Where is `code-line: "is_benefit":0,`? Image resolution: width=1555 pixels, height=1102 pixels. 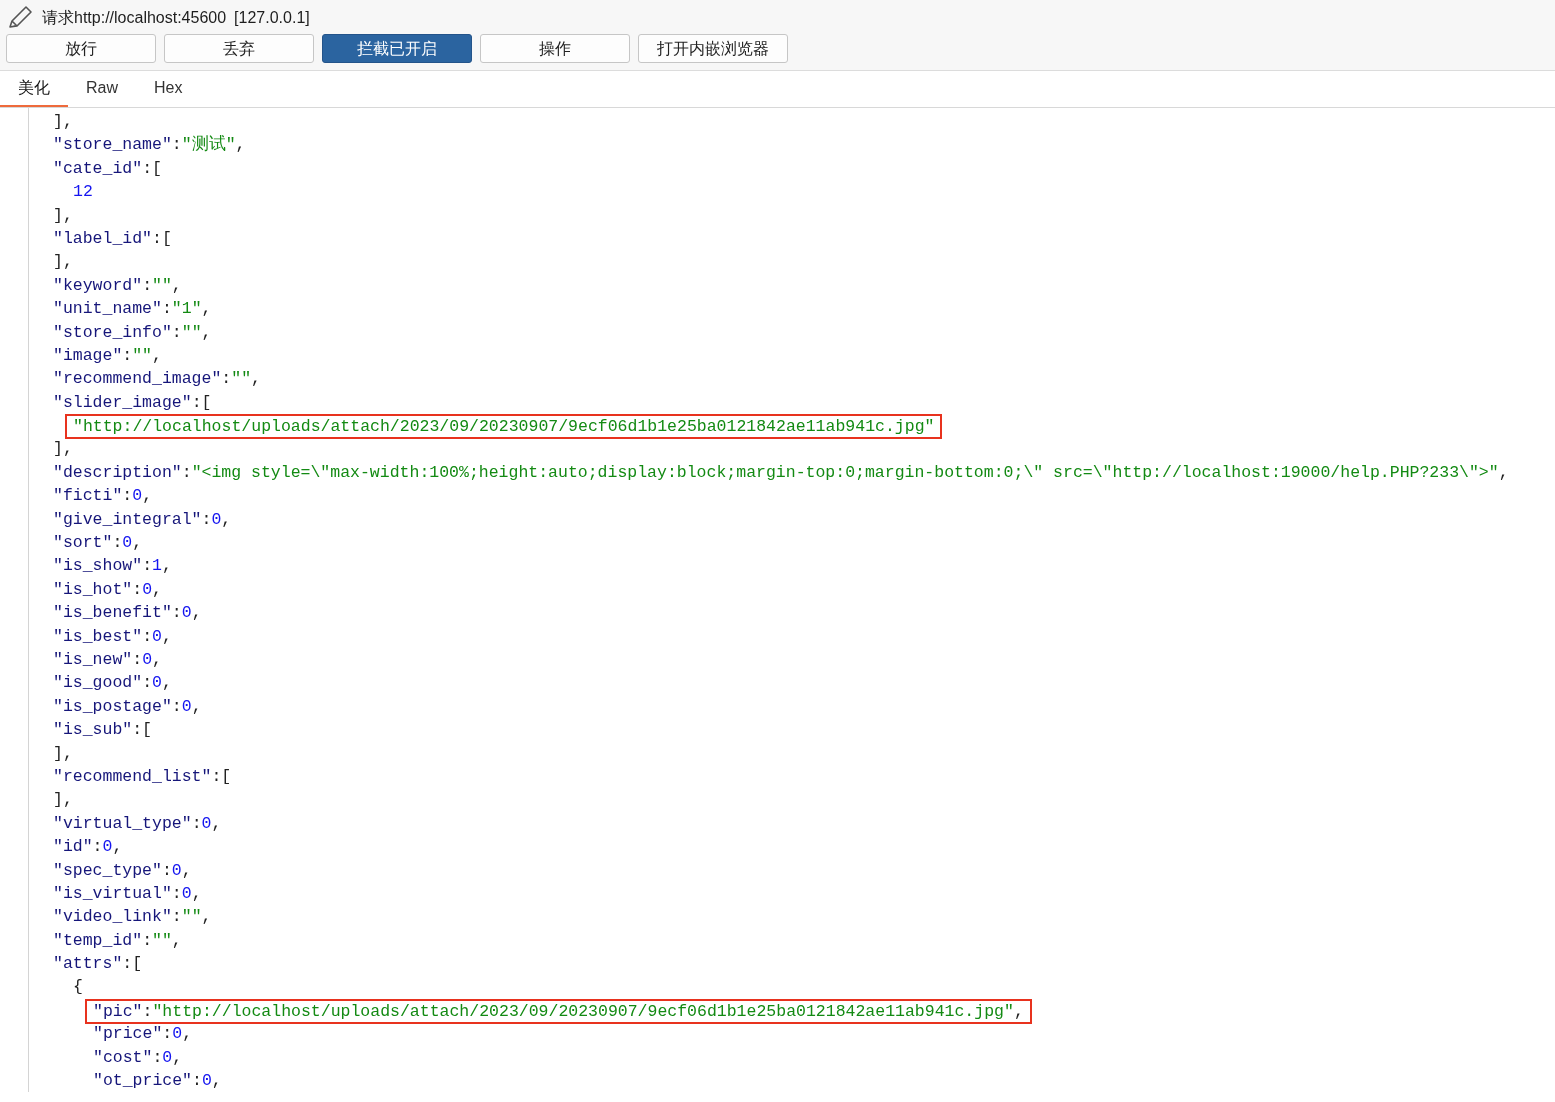
code-line: "is_benefit":0, is located at coordinates (127, 613).